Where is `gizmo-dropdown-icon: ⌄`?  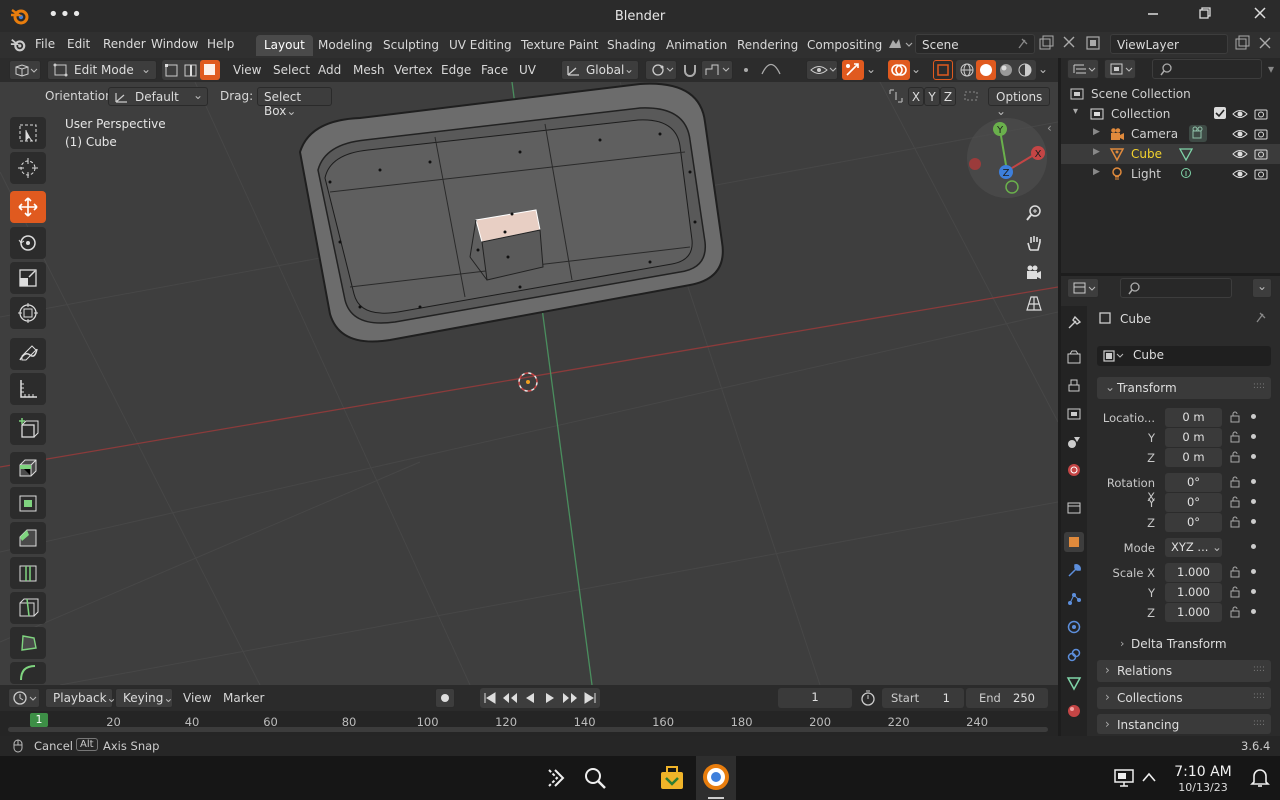 gizmo-dropdown-icon: ⌄ is located at coordinates (871, 69).